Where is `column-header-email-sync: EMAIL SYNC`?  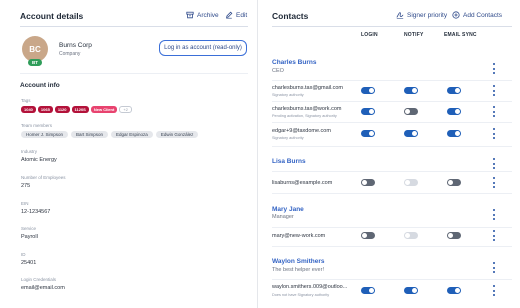 column-header-email-sync: EMAIL SYNC is located at coordinates (460, 35).